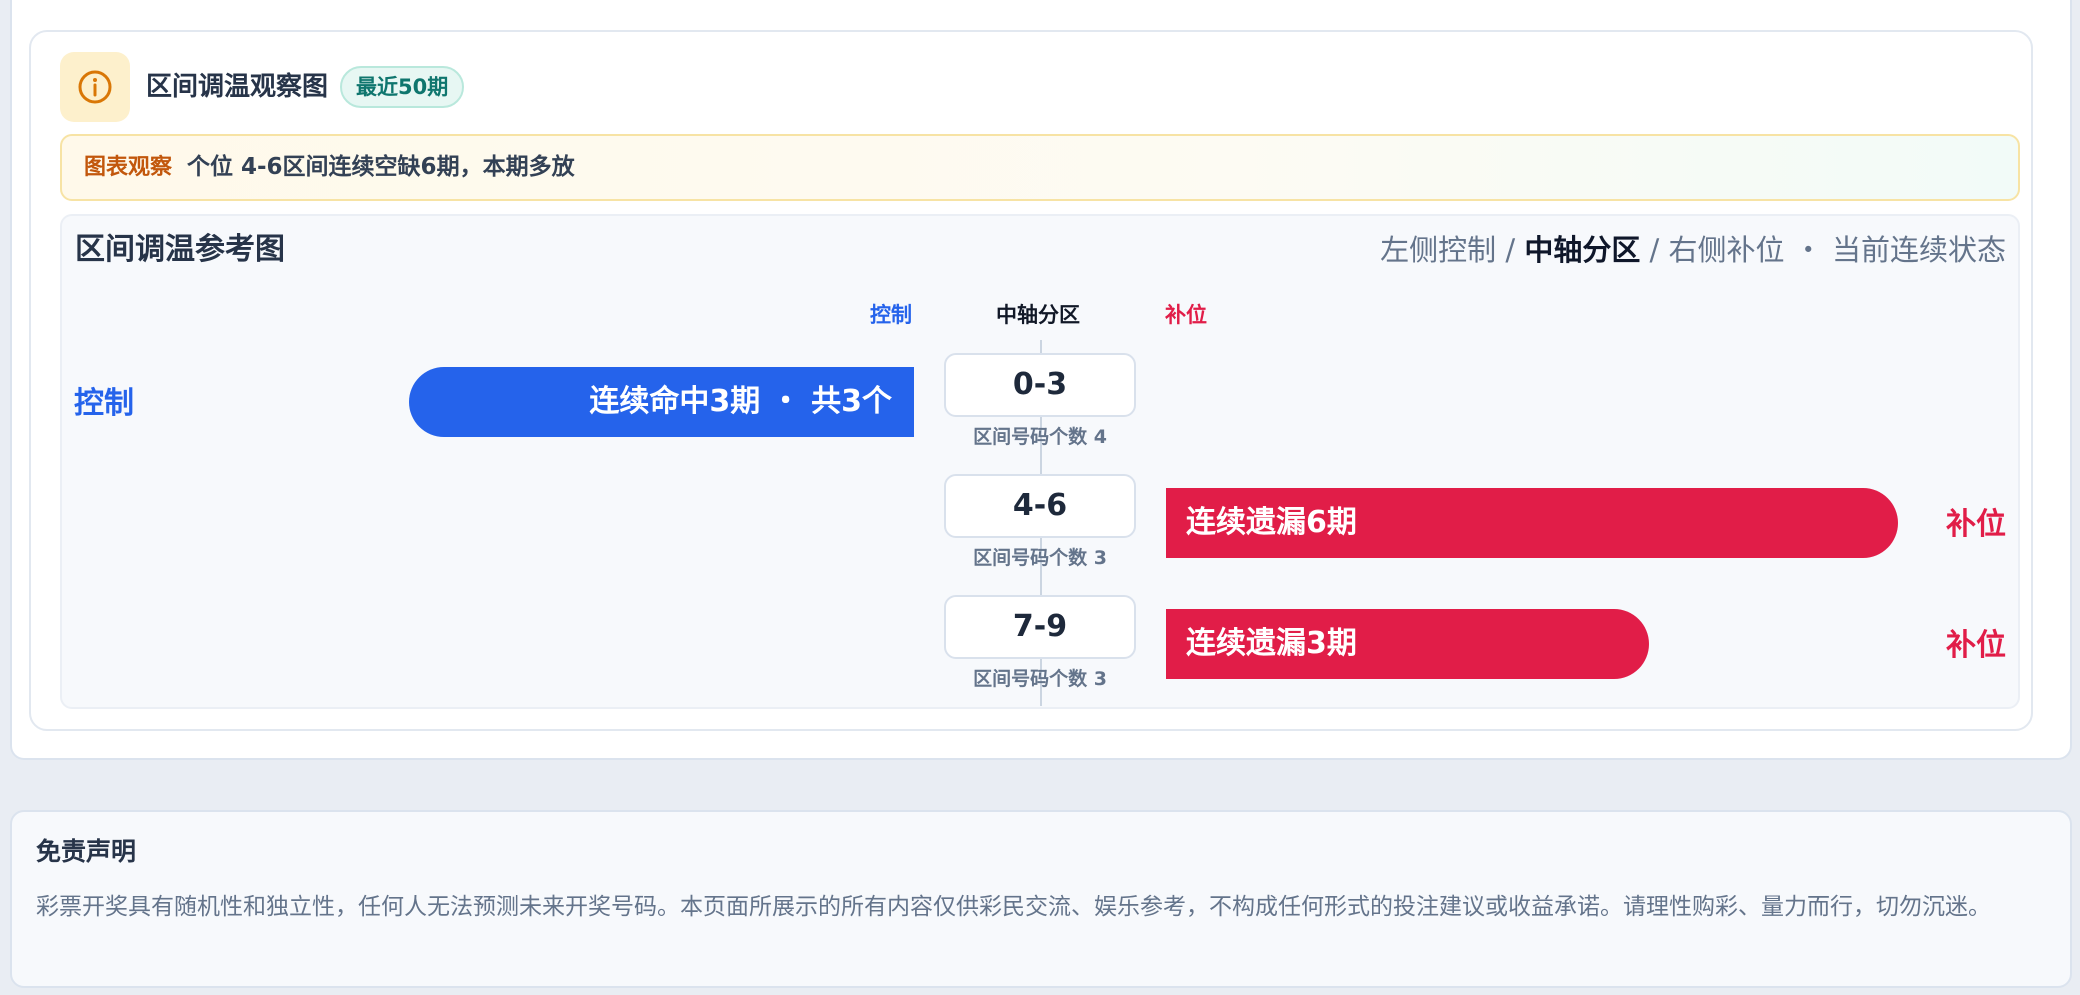 The image size is (2080, 995). I want to click on streak-bar-fill: 连续遗漏3期, so click(1407, 644).